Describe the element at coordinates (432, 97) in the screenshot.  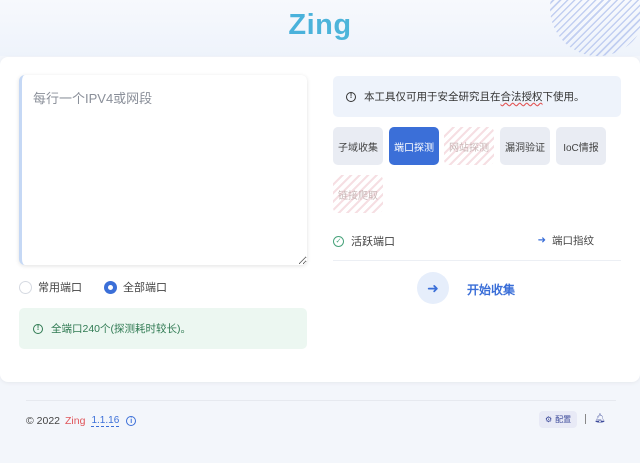
I see `notice-prefix: 本工具仅可用于安全研究且在` at that location.